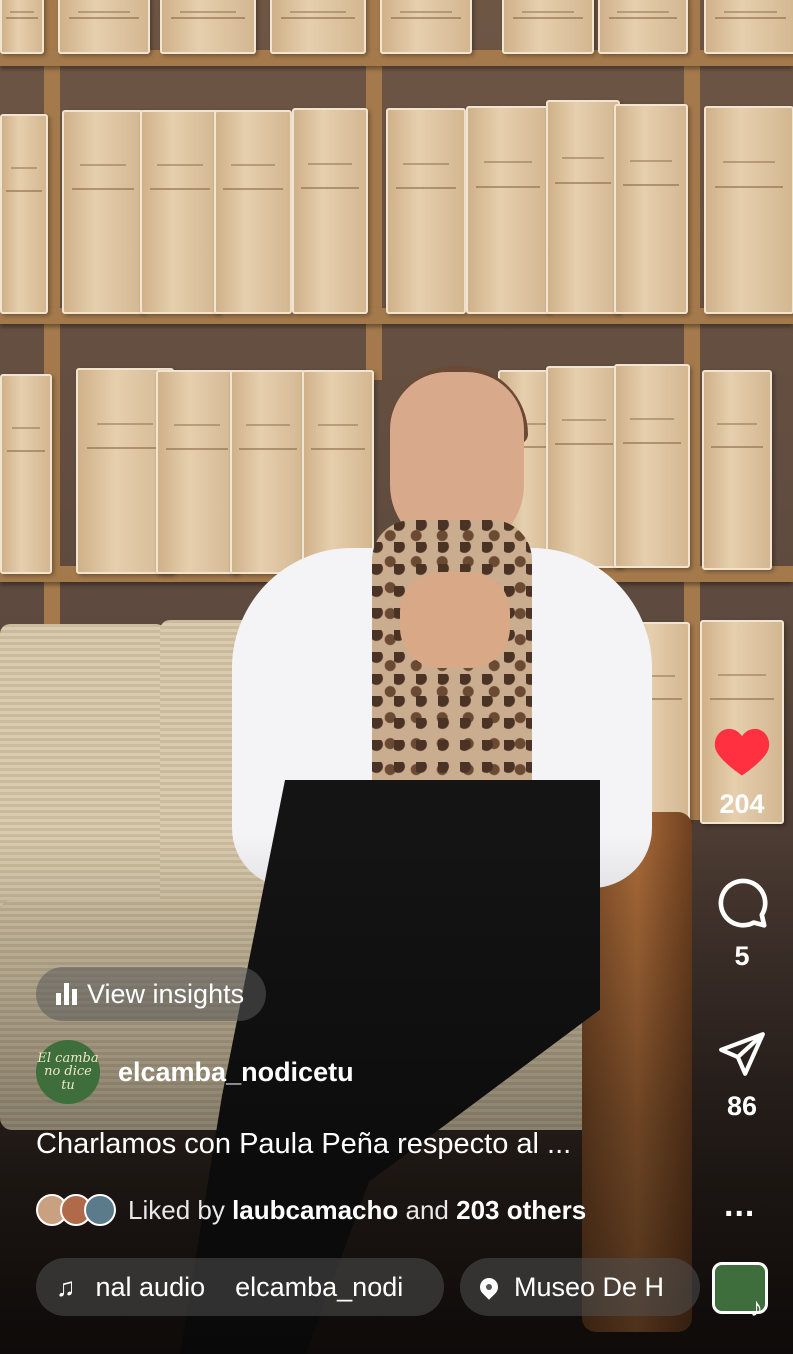  I want to click on share-action: 86, so click(742, 1076).